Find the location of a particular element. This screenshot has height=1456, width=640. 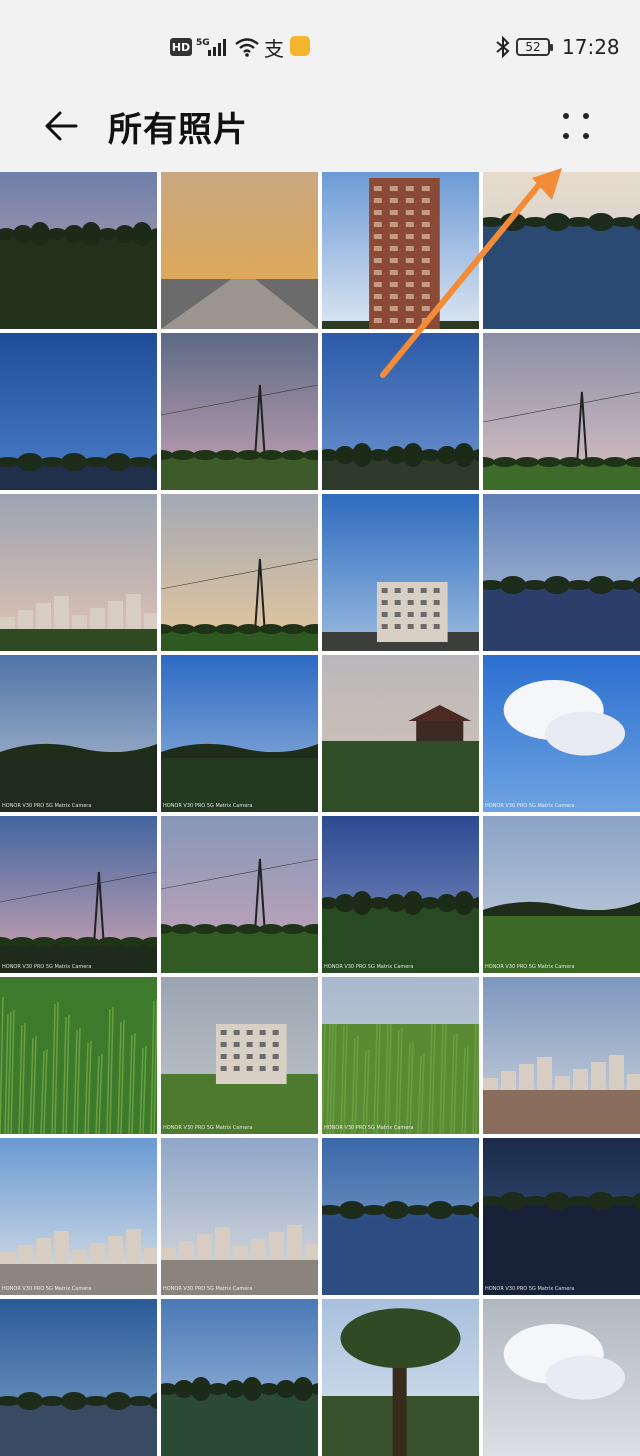

alipay-icon: 支 is located at coordinates (274, 48).